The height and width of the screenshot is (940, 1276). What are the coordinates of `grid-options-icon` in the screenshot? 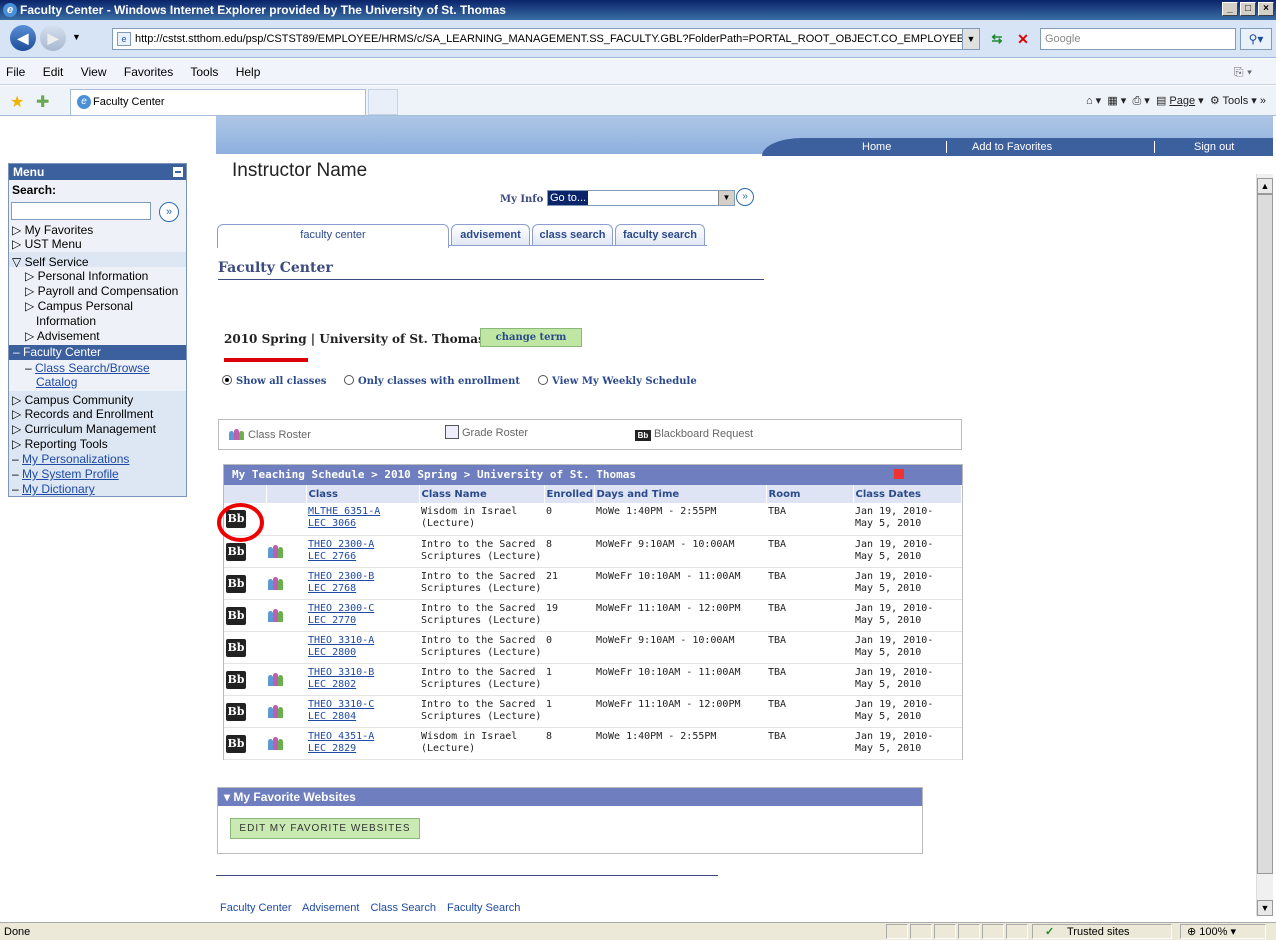 It's located at (899, 474).